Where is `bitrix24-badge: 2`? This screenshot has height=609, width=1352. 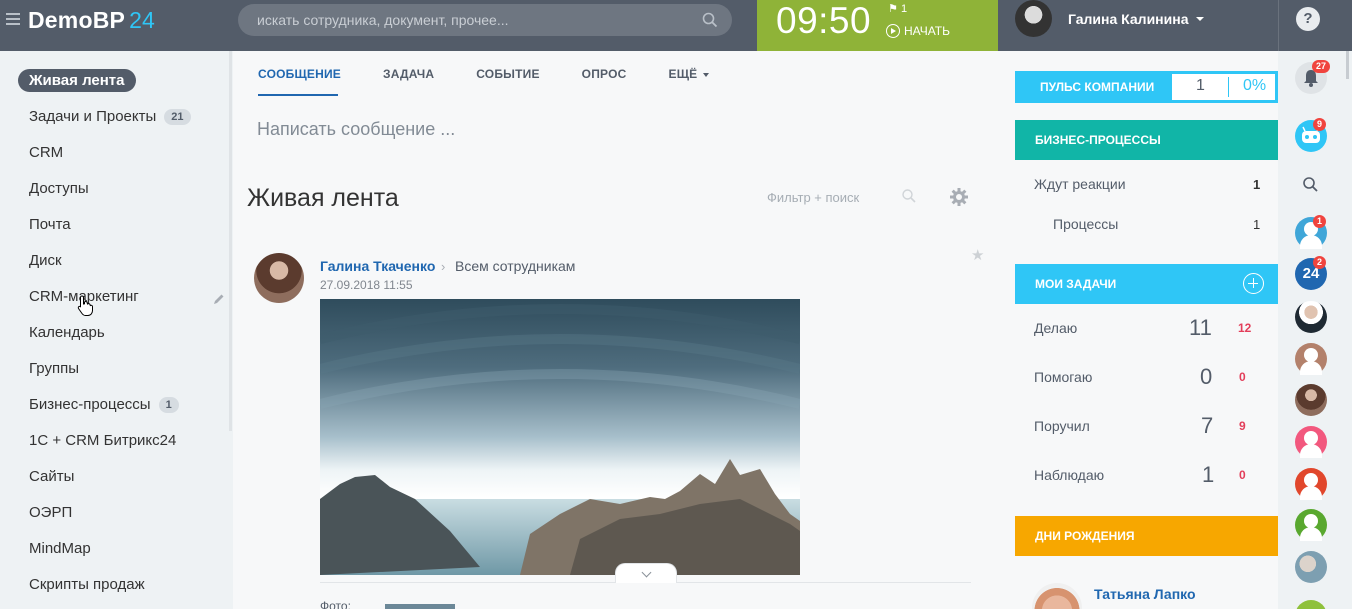
bitrix24-badge: 2 is located at coordinates (1320, 262).